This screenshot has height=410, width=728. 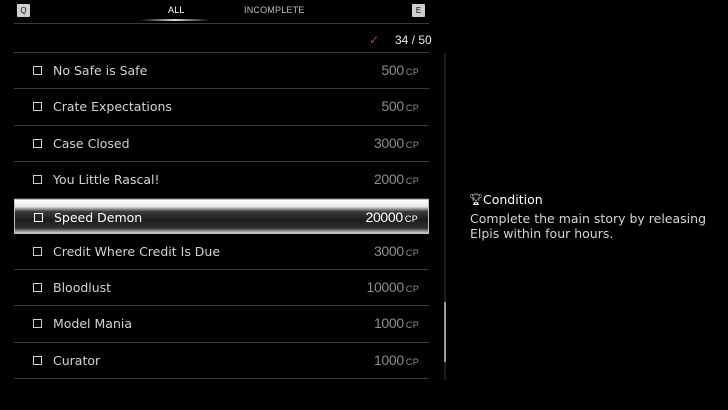 I want to click on challenge-row: Crate Expectations 500 CP, so click(x=221, y=107).